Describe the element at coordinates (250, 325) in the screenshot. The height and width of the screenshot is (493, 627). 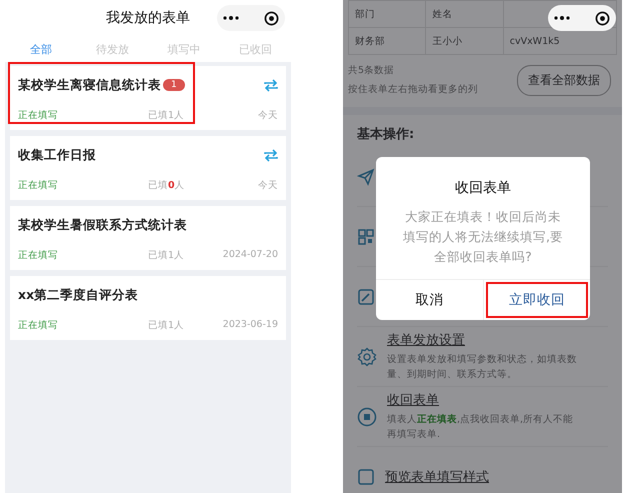
I see `form-date: 2023-06-19` at that location.